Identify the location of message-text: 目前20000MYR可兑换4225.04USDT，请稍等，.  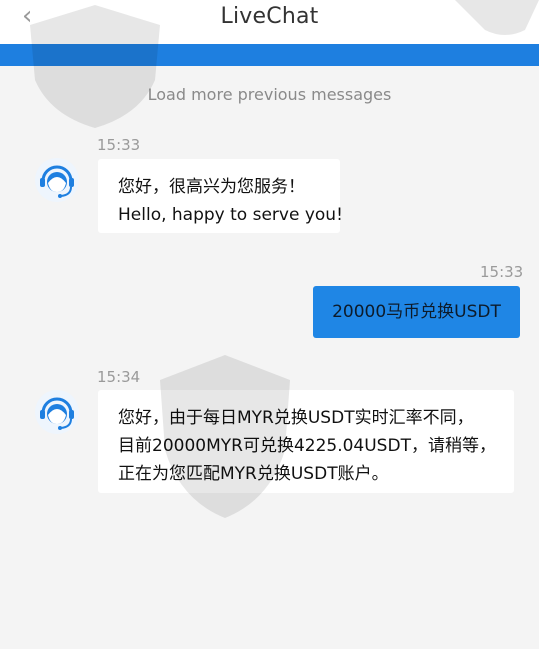
(307, 446).